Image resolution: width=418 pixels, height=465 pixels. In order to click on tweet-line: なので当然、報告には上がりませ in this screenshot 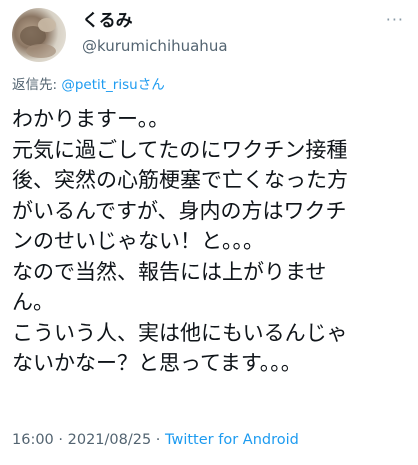, I will do `click(169, 271)`.